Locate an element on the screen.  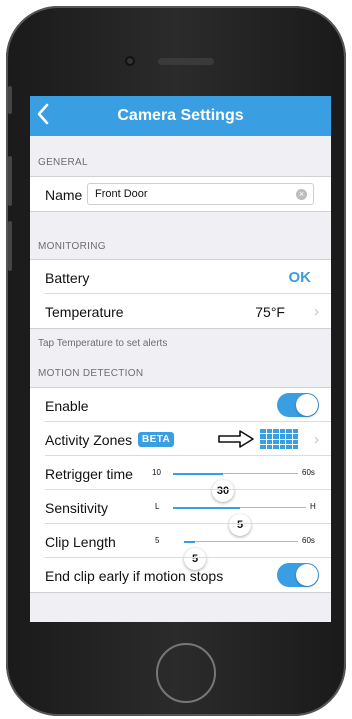
end-clip-row: End clip early if motion stops is located at coordinates (180, 575).